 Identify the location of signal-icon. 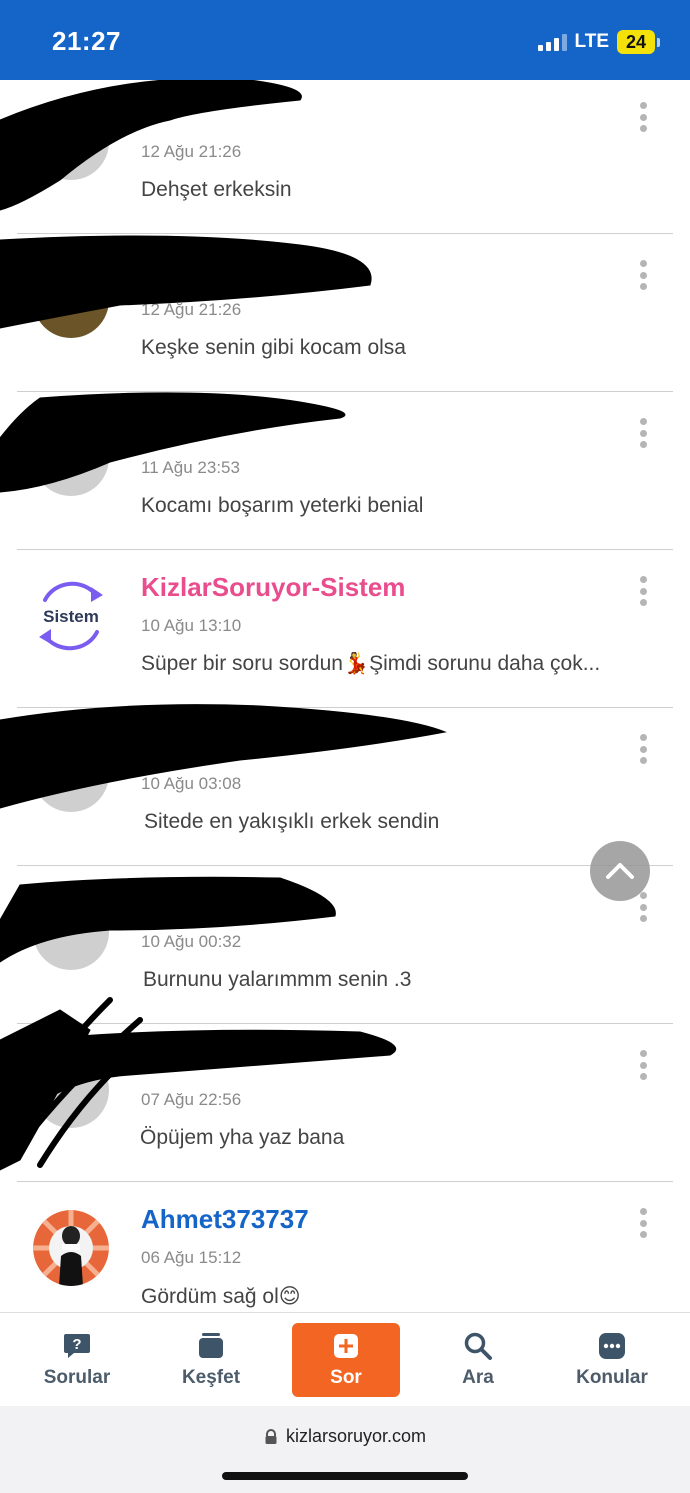
(552, 42).